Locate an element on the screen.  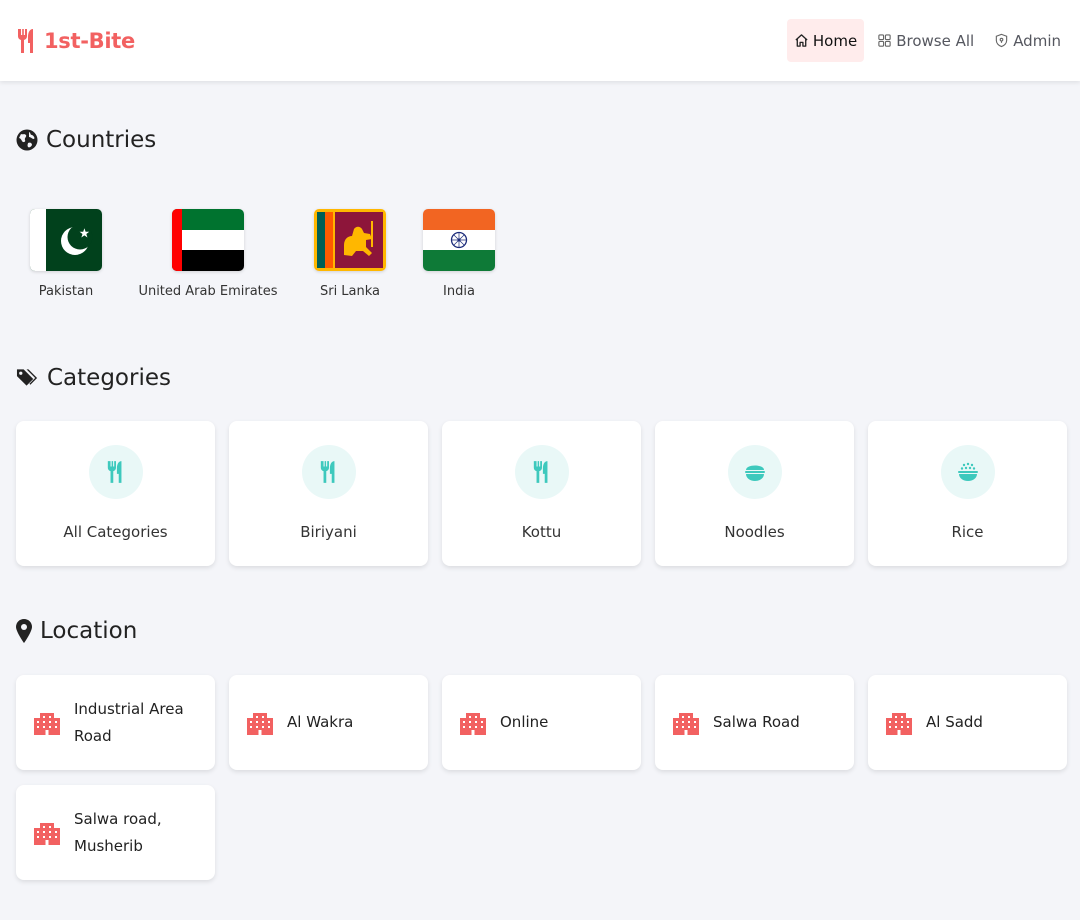
categories-title: Categories is located at coordinates (109, 378).